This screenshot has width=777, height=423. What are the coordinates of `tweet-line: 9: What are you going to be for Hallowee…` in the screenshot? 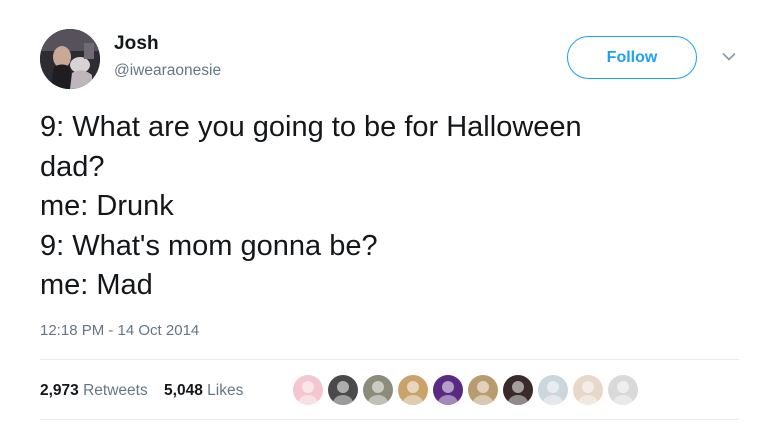 It's located at (311, 127).